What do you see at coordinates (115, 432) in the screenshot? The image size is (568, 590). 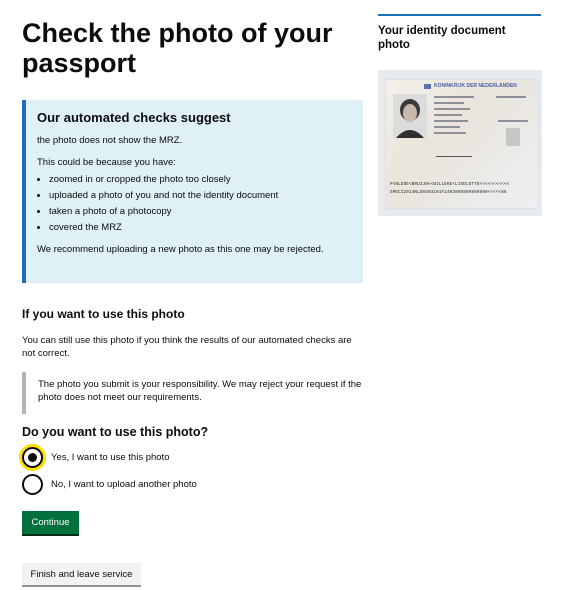 I see `question-legend: Do you want to use this photo?` at bounding box center [115, 432].